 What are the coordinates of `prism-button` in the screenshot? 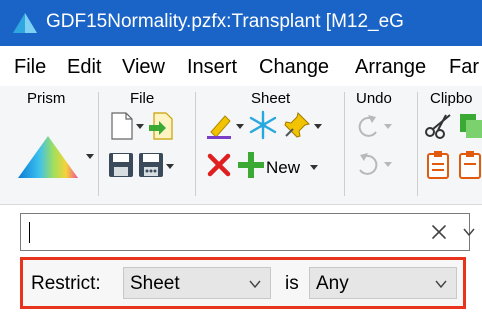 It's located at (56, 158).